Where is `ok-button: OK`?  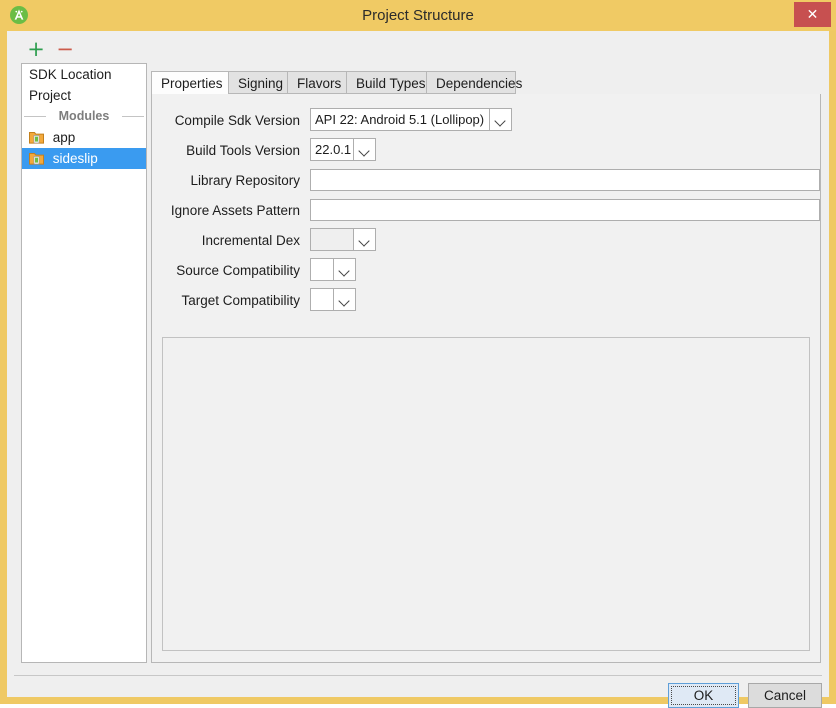
ok-button: OK is located at coordinates (703, 695).